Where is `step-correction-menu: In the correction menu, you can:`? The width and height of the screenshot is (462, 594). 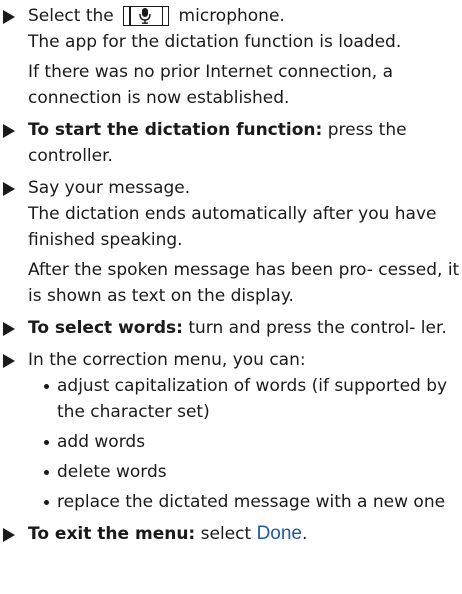
step-correction-menu: In the correction menu, you can: is located at coordinates (231, 360).